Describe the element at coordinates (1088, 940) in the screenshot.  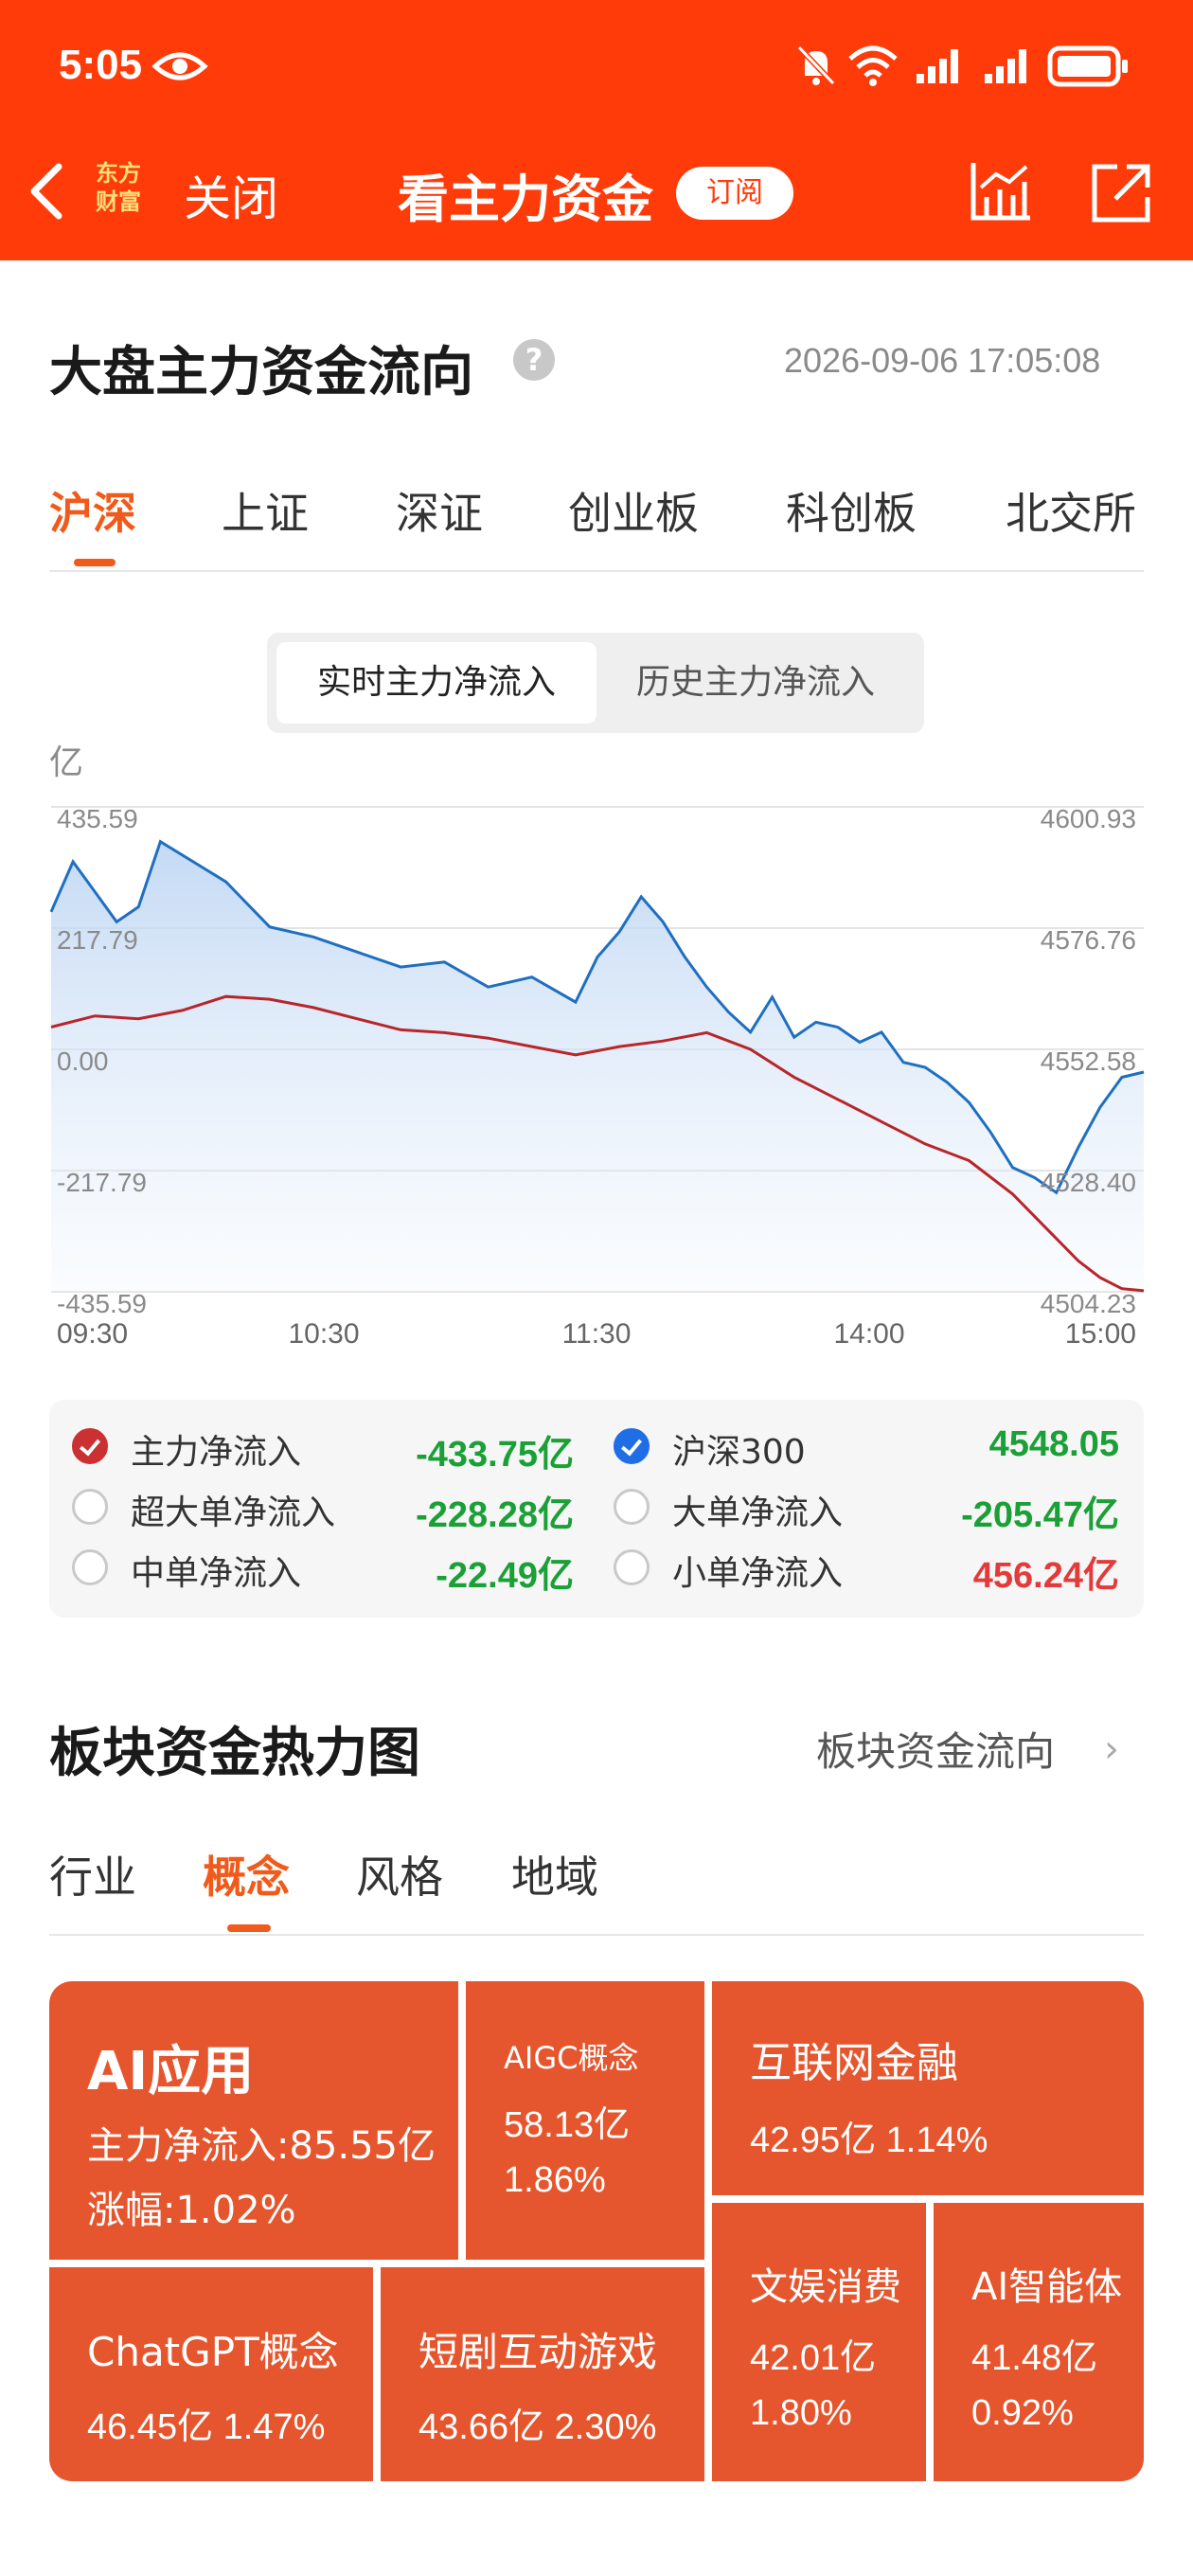
I see `y-tick-right: 4576.76` at that location.